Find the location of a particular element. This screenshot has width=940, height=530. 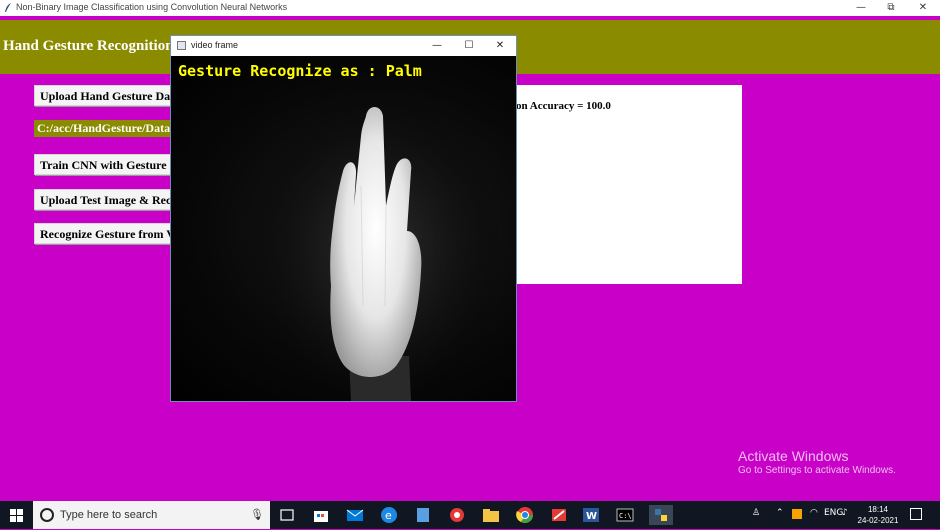

gesture-result-text: Gesture Recognize as : Palm is located at coordinates (300, 71).